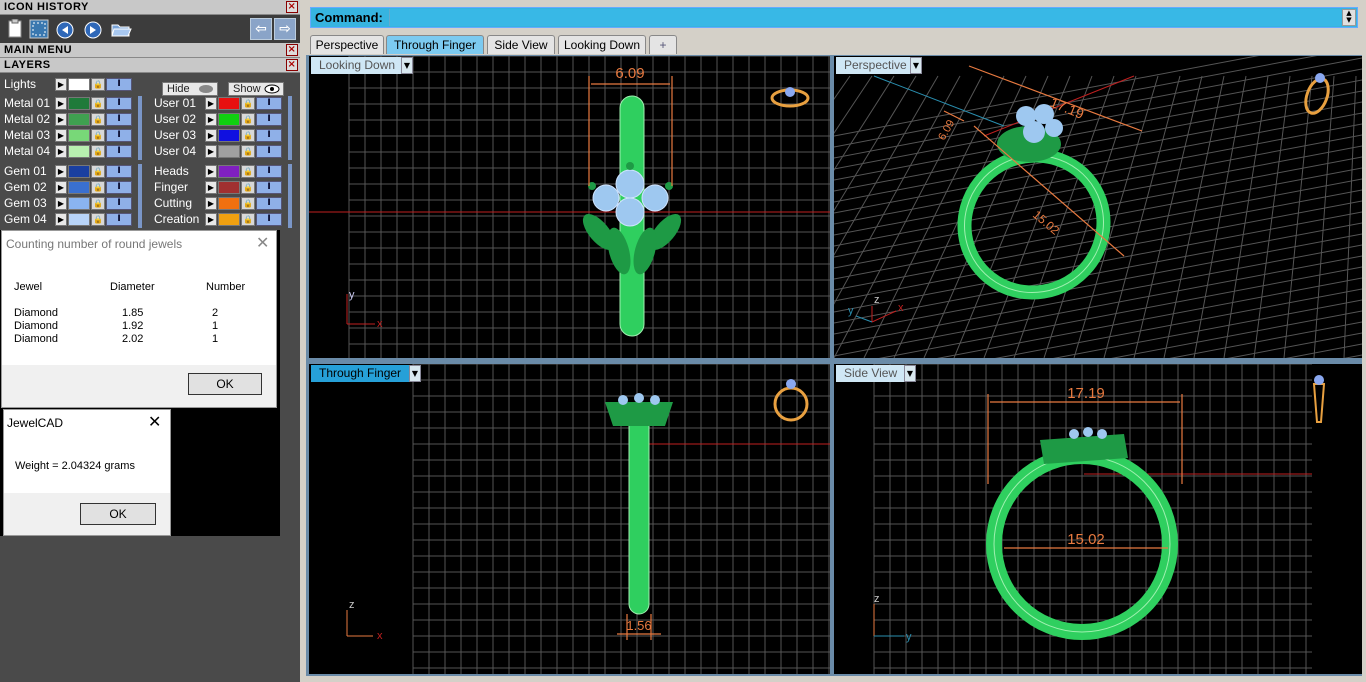  Describe the element at coordinates (118, 514) in the screenshot. I see `weight-ok-button: OK` at that location.